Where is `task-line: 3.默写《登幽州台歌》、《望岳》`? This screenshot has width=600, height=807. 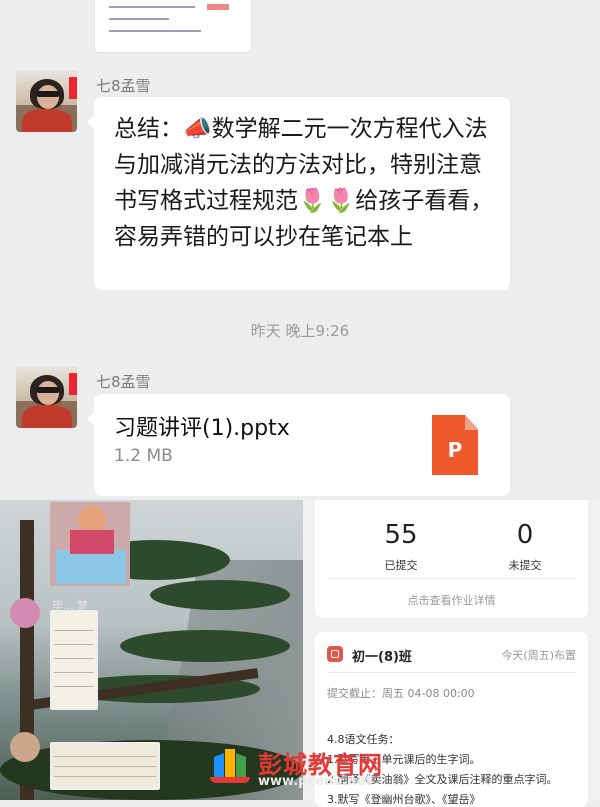 task-line: 3.默写《登幽州台歌》、《望岳》 is located at coordinates (404, 799).